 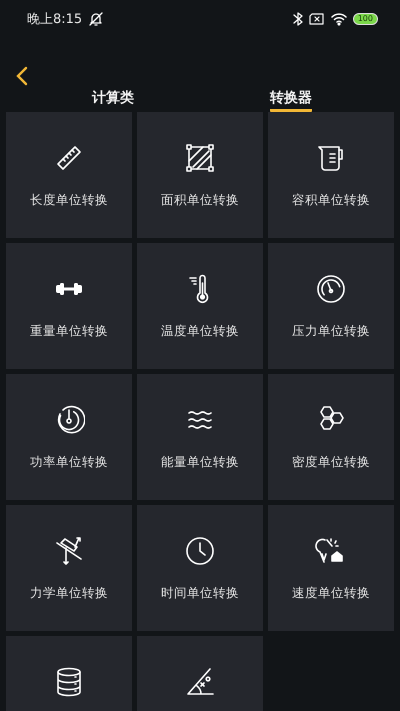 I want to click on converter-label: 密度单位转换, so click(x=331, y=462).